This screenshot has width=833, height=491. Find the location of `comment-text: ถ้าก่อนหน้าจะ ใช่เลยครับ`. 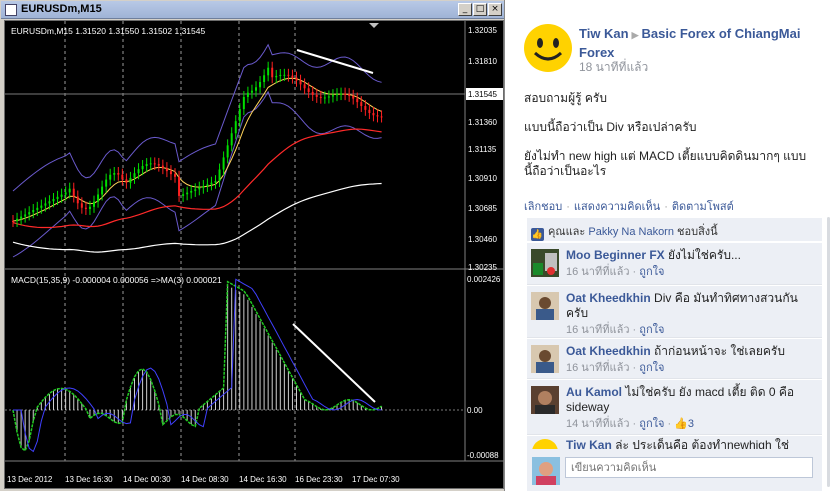

comment-text: ถ้าก่อนหน้าจะ ใช่เลยครับ is located at coordinates (719, 351).